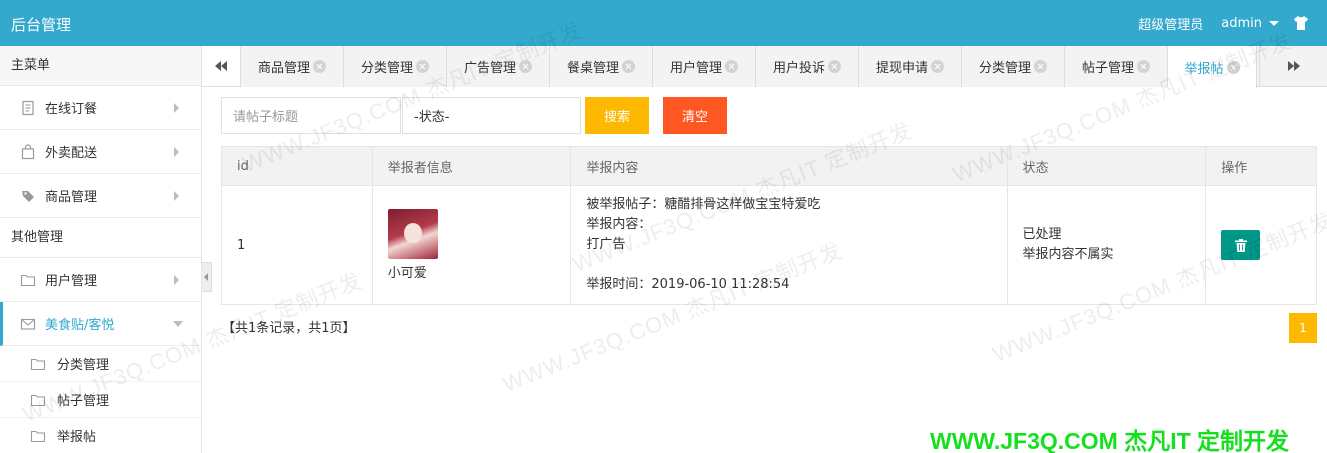  I want to click on record-summary: 【共1条记录，共1页】, so click(289, 328).